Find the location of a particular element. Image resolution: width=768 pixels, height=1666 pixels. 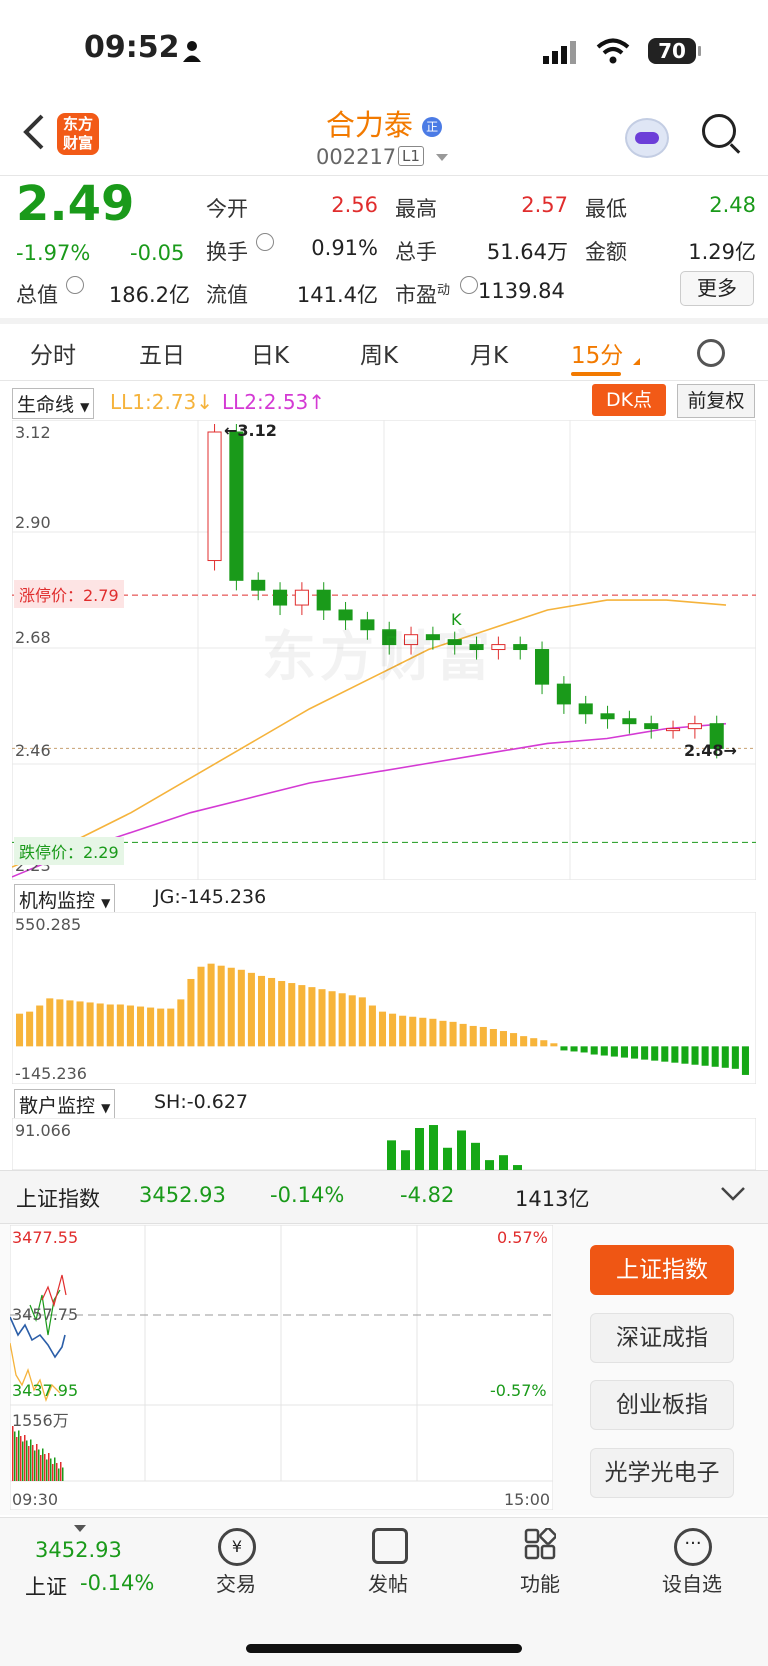

index-button-cyb: 创业板指 is located at coordinates (662, 1405).